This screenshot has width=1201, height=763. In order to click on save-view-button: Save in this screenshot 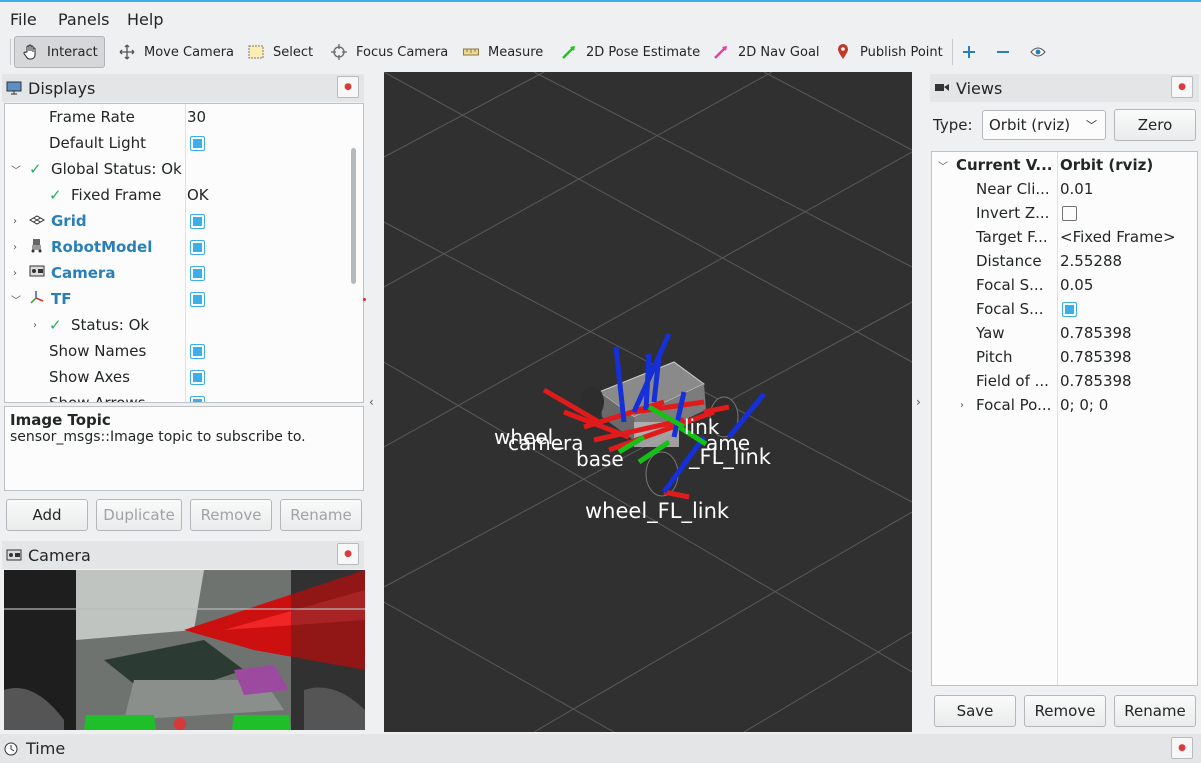, I will do `click(975, 711)`.